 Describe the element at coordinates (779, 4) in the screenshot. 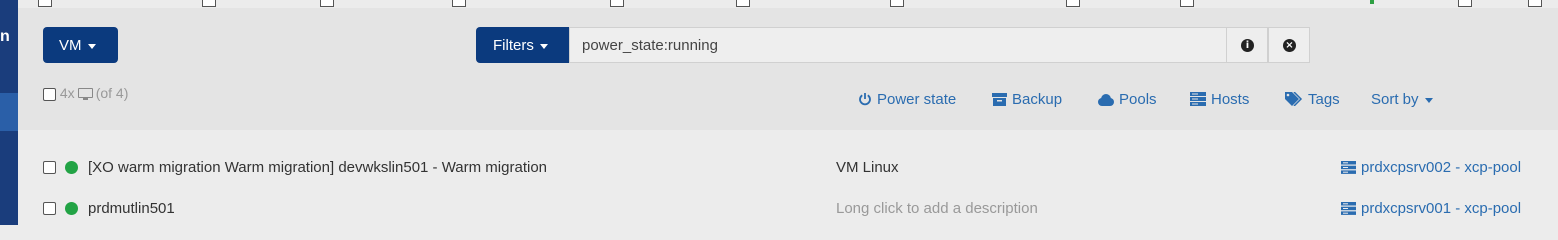

I see `browser-bookmarks-strip` at that location.